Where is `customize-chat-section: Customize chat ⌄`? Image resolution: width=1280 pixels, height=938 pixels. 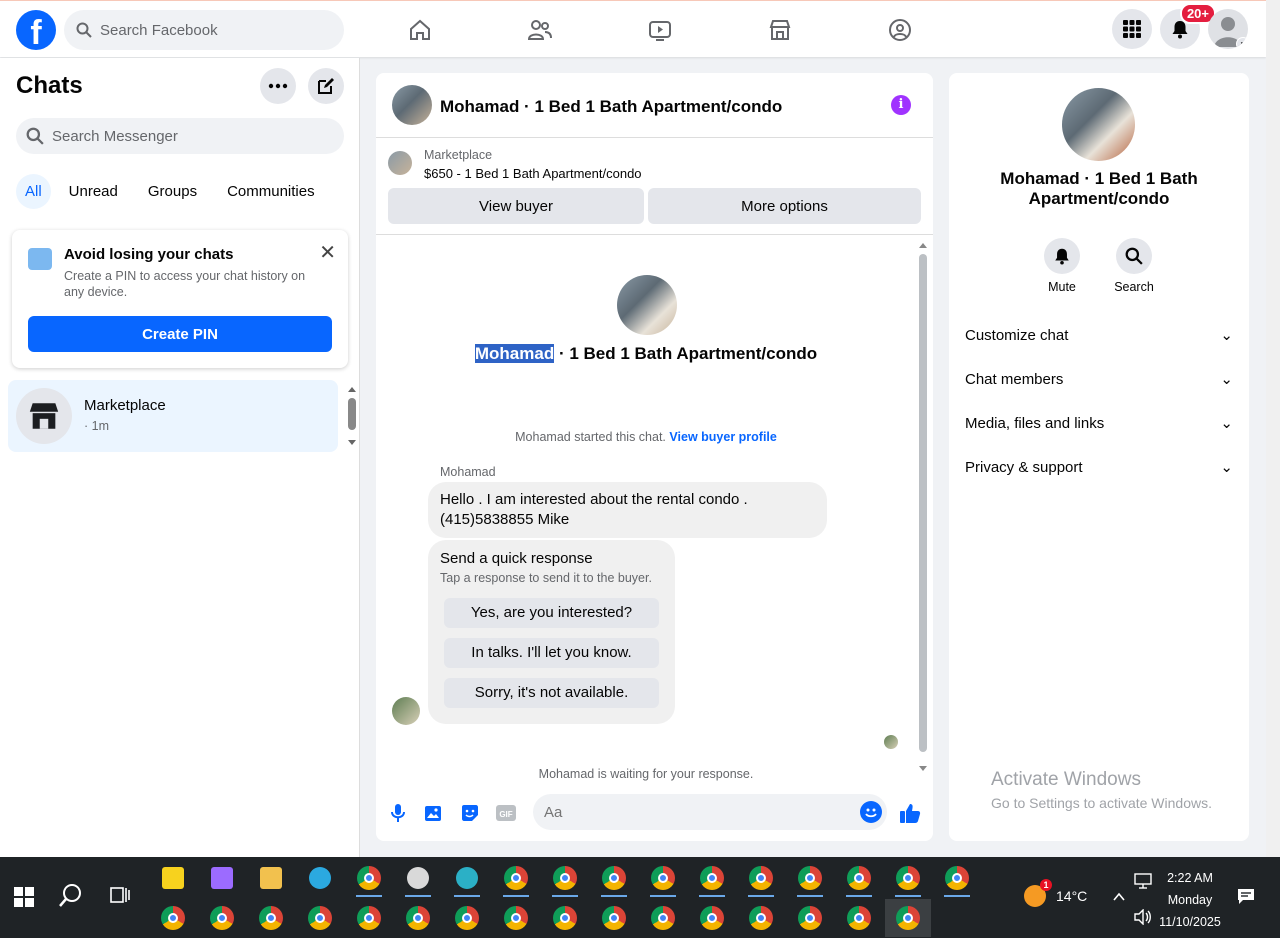 customize-chat-section: Customize chat ⌄ is located at coordinates (1099, 335).